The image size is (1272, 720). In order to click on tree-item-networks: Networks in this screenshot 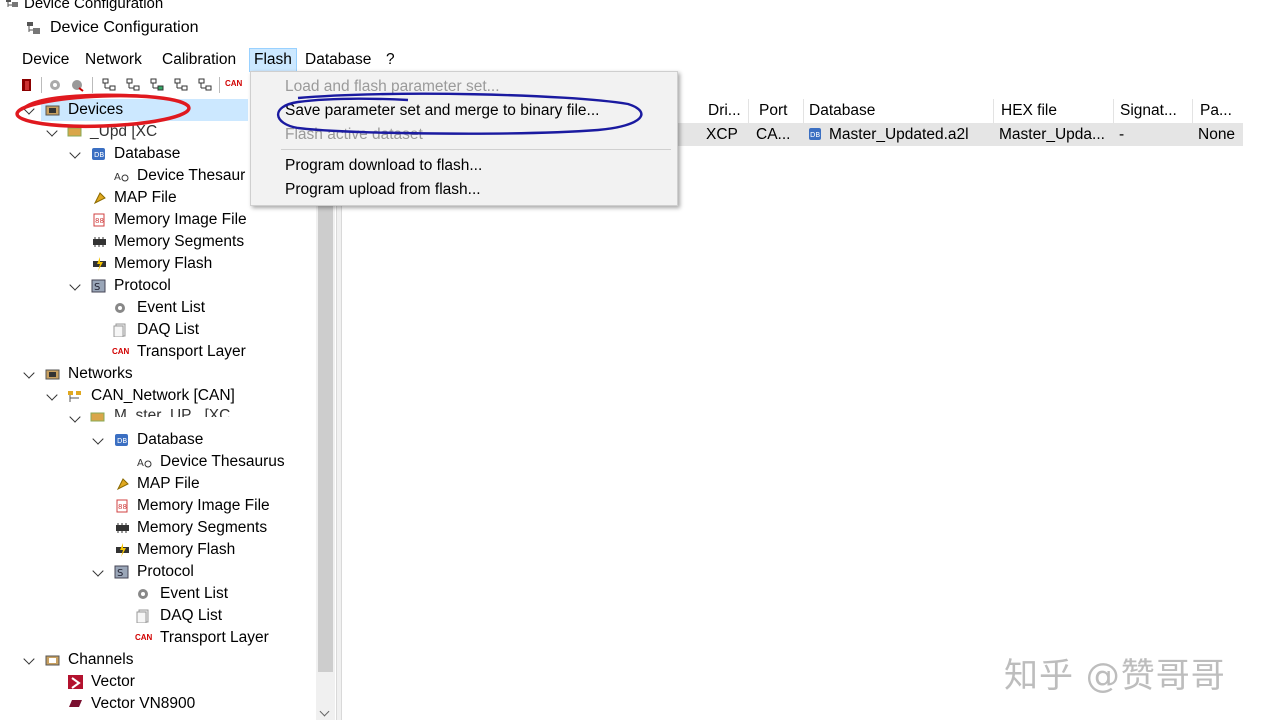, I will do `click(100, 374)`.